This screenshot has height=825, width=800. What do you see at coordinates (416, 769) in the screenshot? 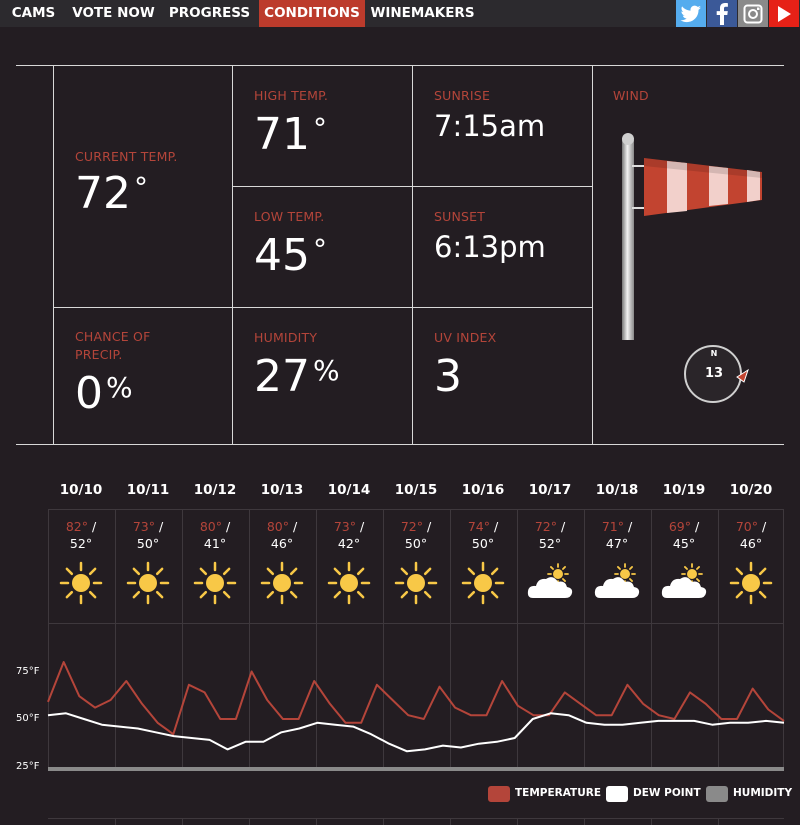
I see `humidity-series-bar` at bounding box center [416, 769].